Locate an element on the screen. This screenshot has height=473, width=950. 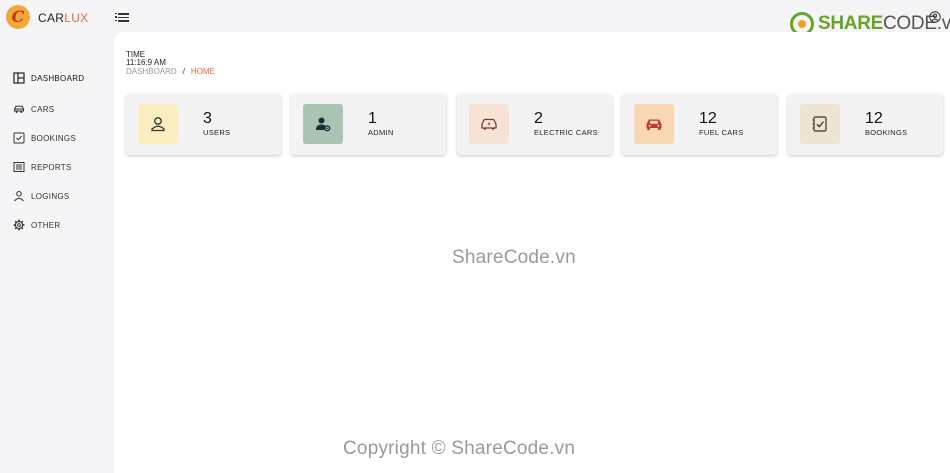
sidebar-item-label: Reports is located at coordinates (51, 167).